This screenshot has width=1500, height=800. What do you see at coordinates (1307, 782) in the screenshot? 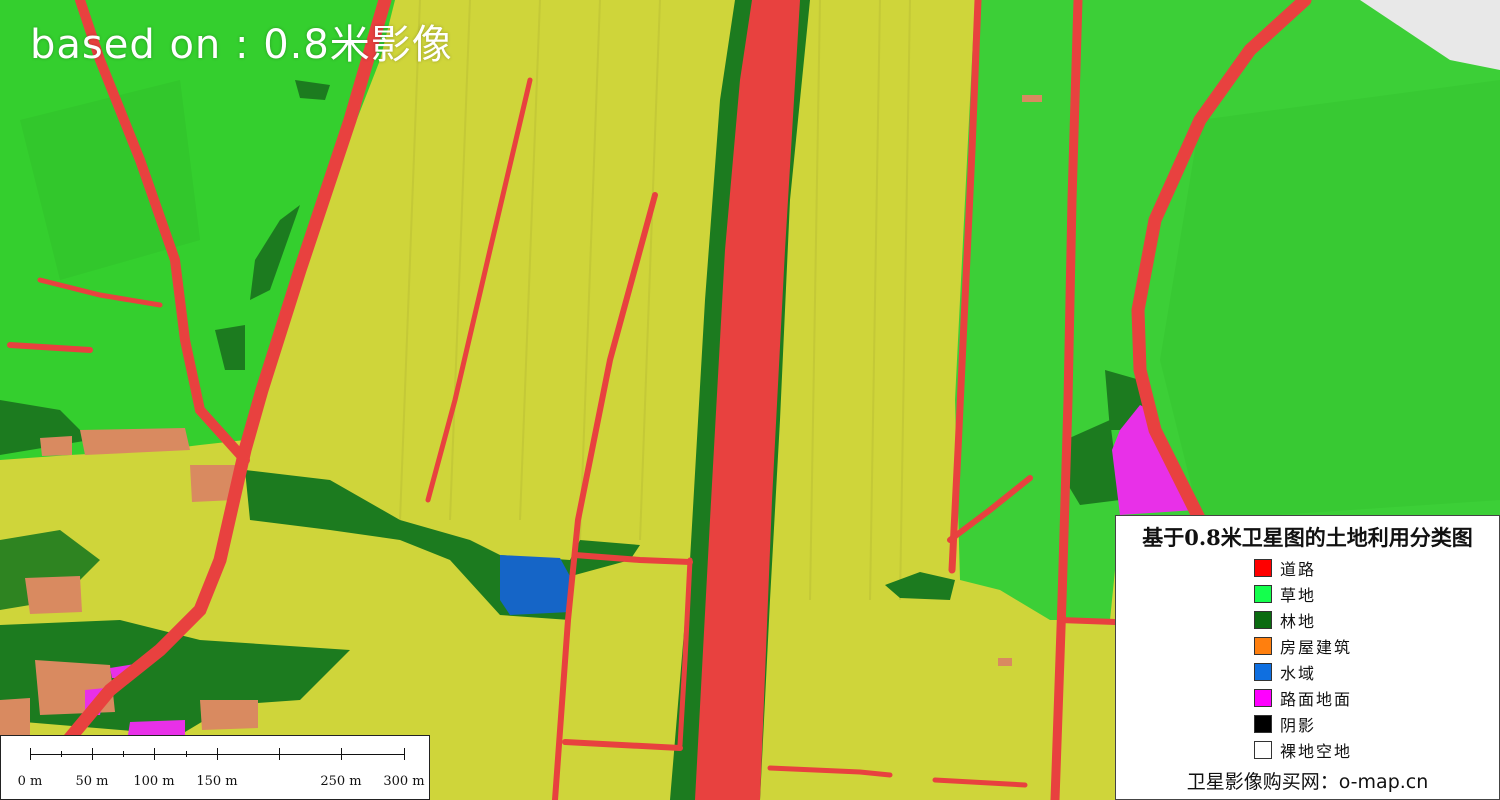
I see `legend-footer: 卫星影像购买网：o-map.cn` at bounding box center [1307, 782].